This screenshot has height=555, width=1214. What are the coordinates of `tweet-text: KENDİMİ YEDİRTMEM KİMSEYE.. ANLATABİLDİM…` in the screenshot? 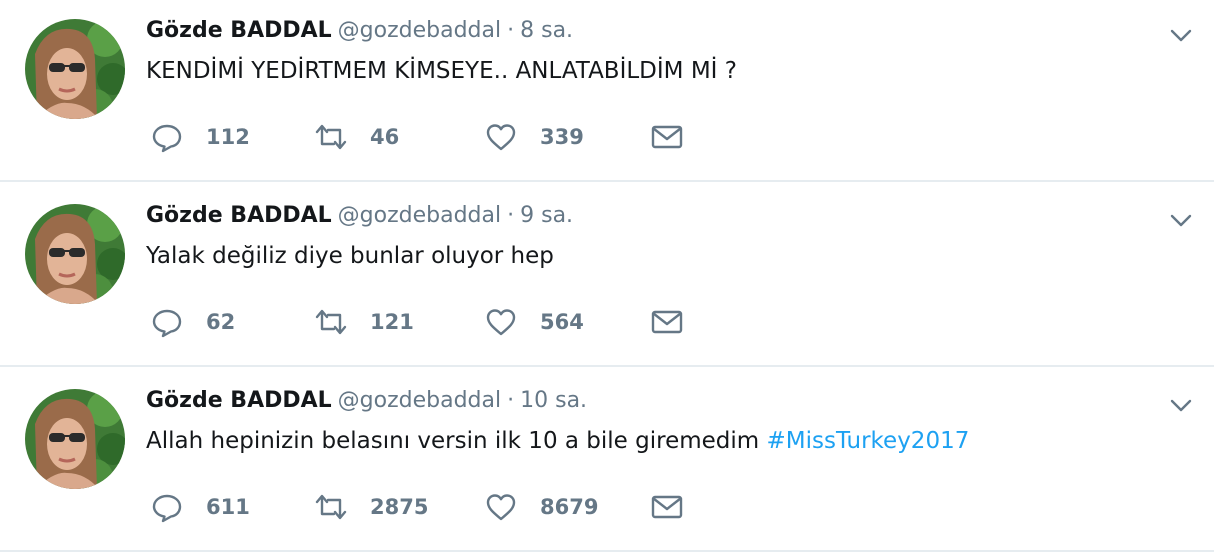 It's located at (441, 71).